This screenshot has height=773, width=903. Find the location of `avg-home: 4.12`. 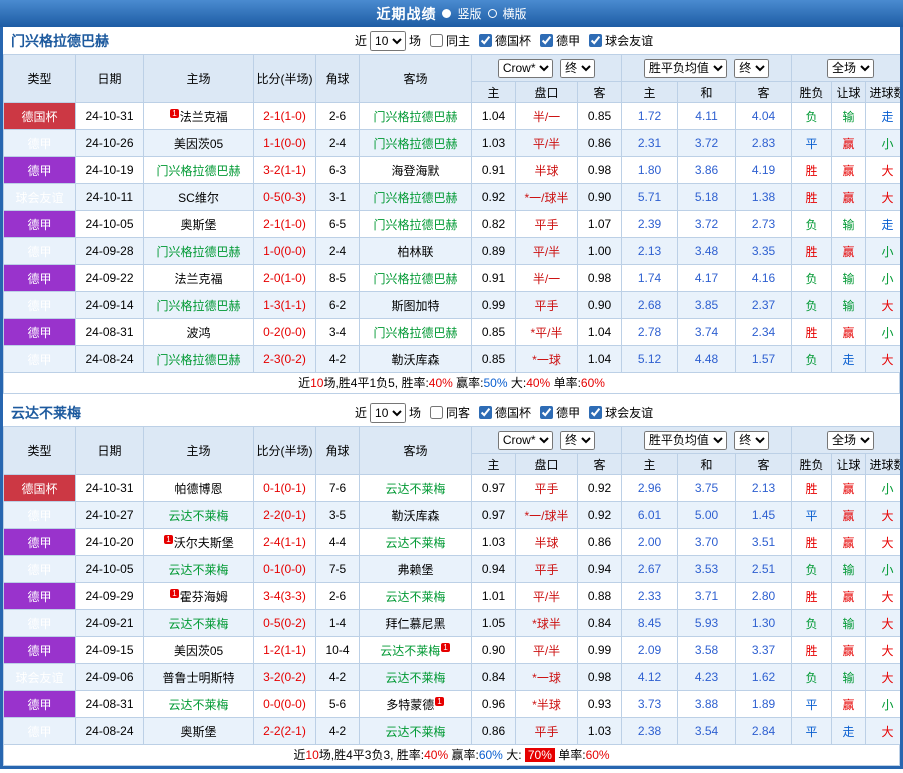

avg-home: 4.12 is located at coordinates (650, 677).